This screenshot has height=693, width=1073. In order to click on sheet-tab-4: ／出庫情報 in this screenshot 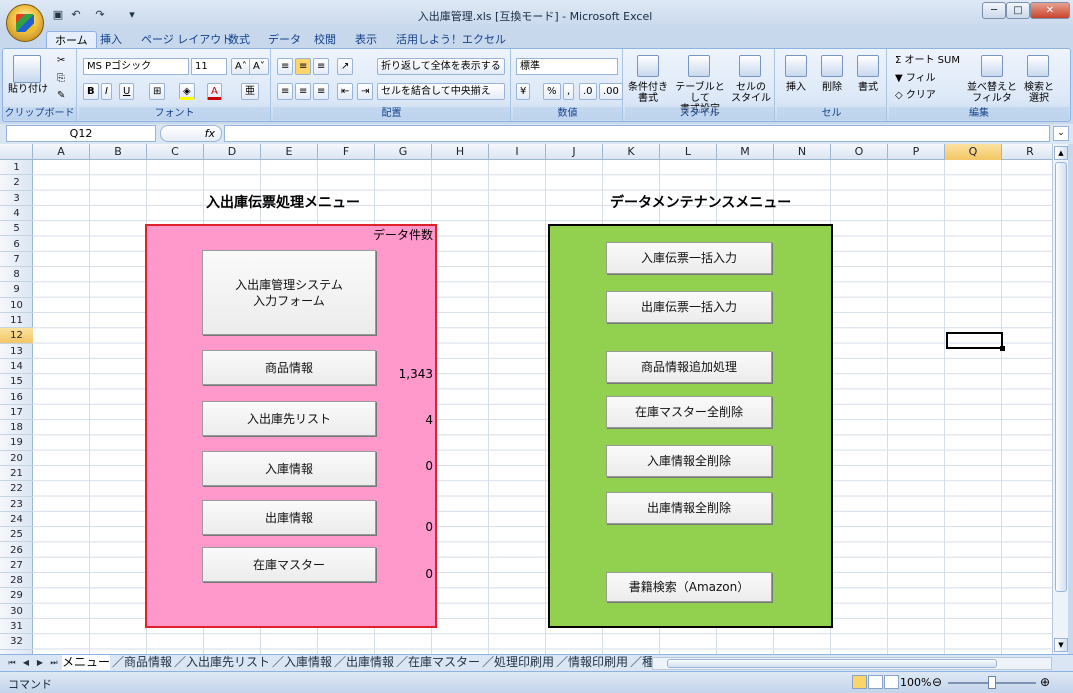, I will do `click(364, 662)`.